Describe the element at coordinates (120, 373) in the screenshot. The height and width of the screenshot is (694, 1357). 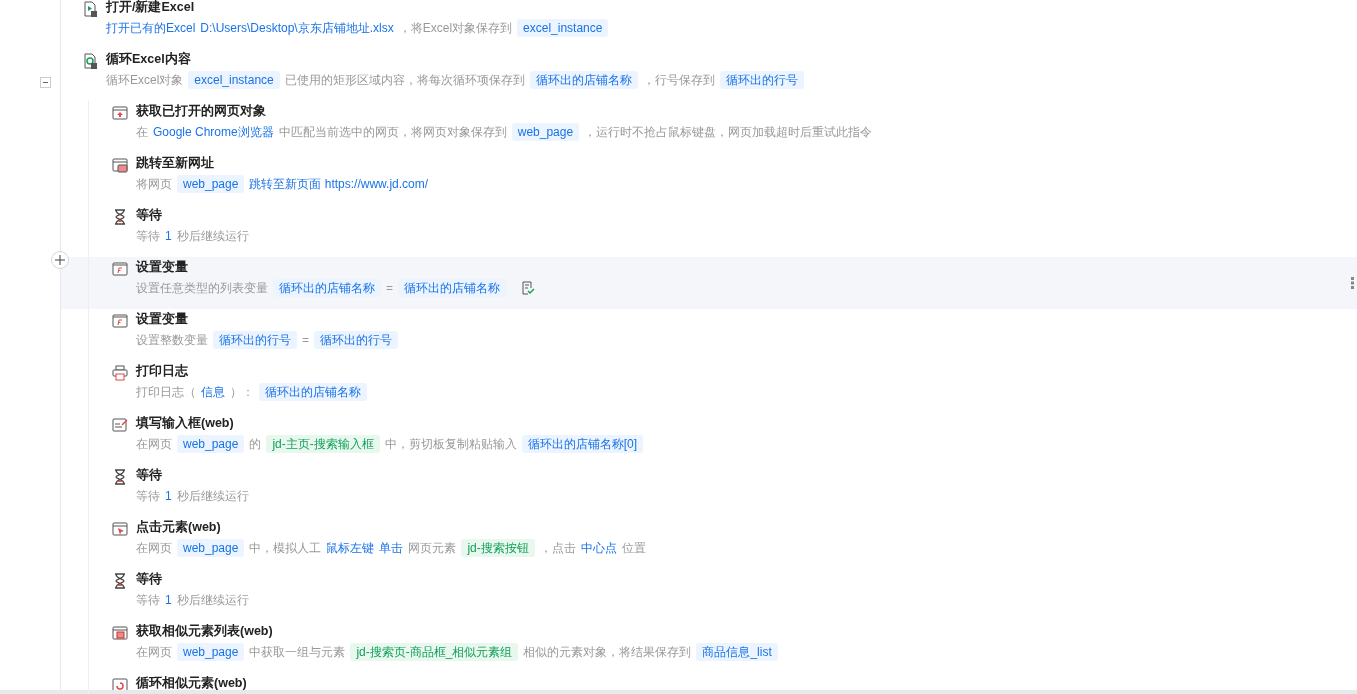
I see `printer-icon` at that location.